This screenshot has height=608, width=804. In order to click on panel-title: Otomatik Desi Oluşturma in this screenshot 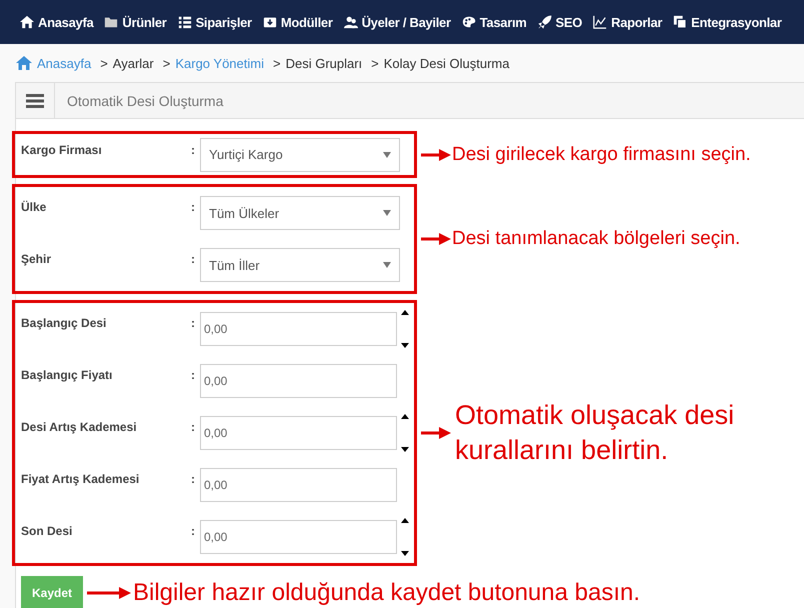, I will do `click(145, 101)`.